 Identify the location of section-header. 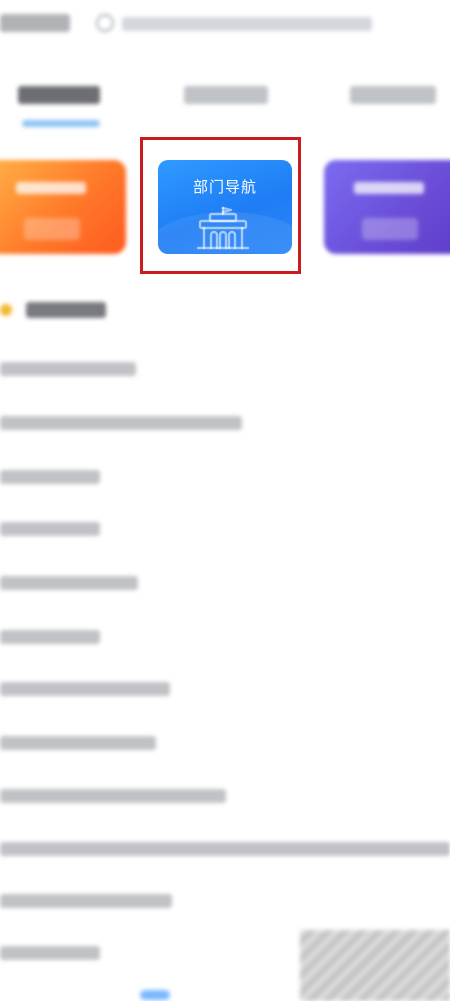
(100, 311).